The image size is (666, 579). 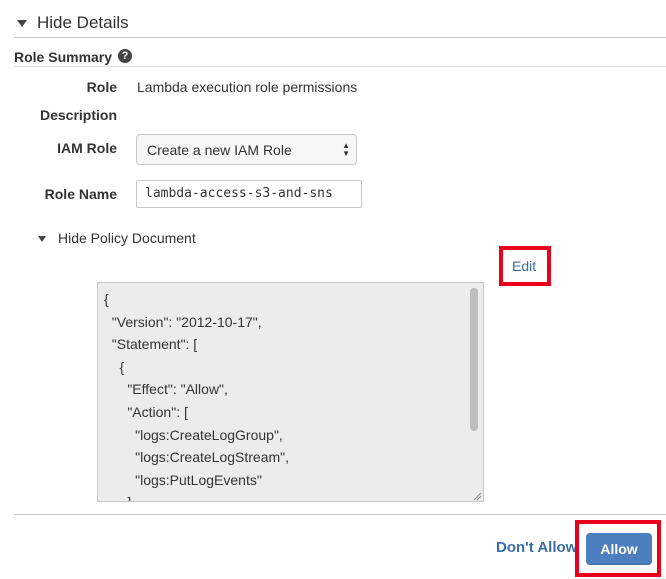 What do you see at coordinates (197, 457) in the screenshot?
I see `policy-code-line: "logs:CreateLogStream",` at bounding box center [197, 457].